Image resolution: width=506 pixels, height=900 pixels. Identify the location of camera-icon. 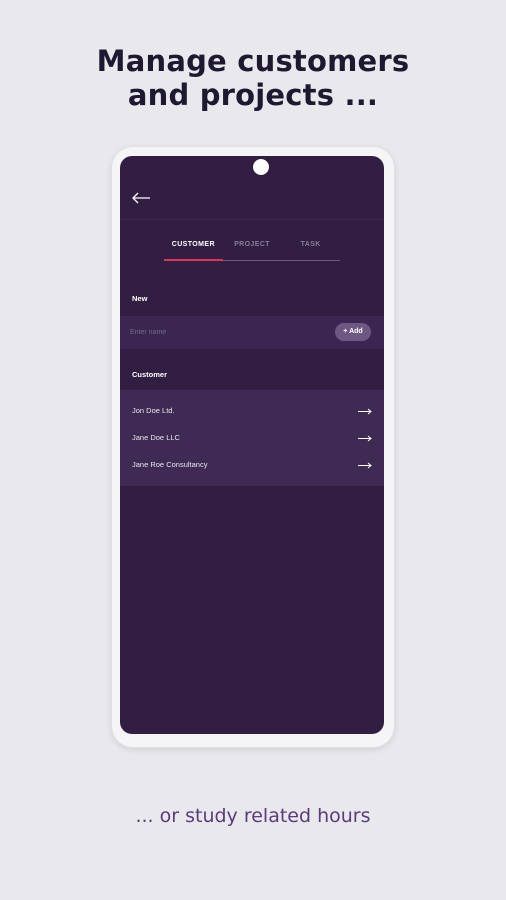
(261, 167).